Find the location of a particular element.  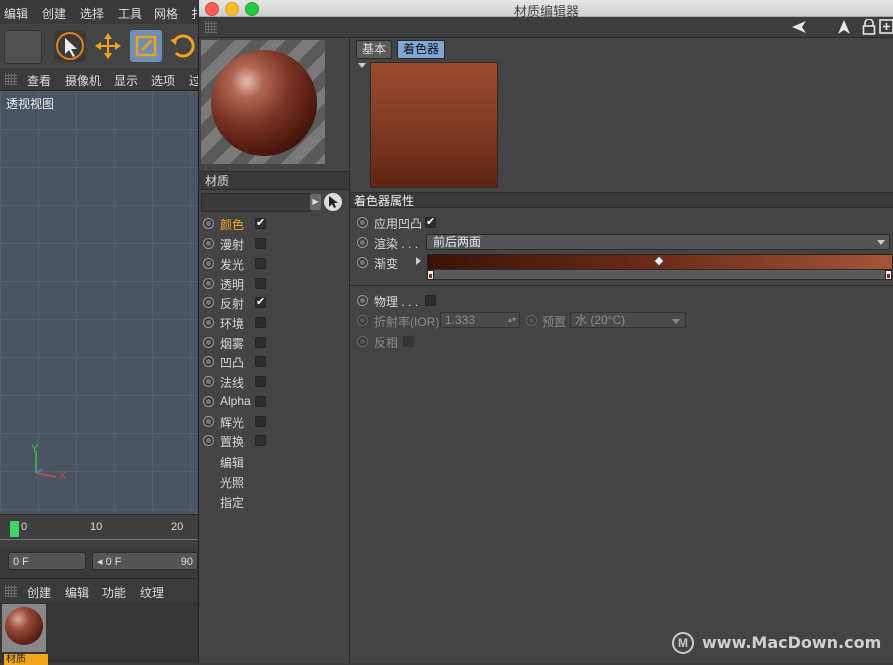

back-arrow-icon is located at coordinates (799, 27).